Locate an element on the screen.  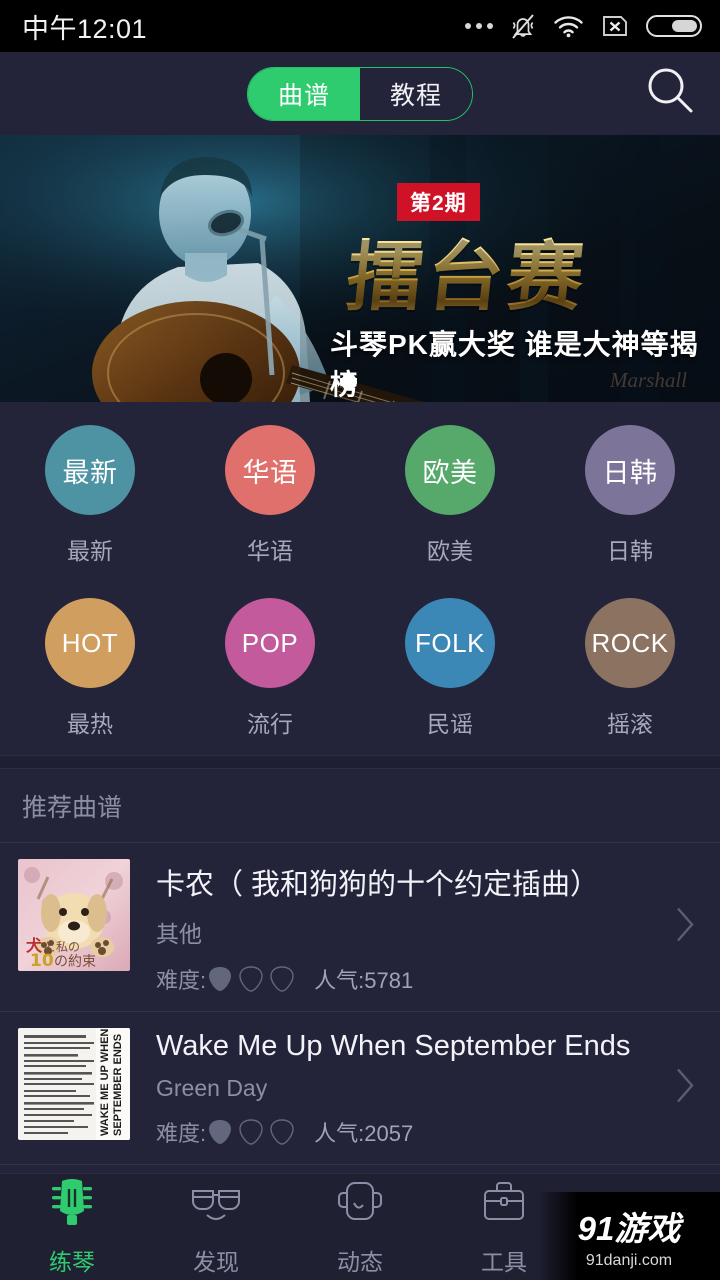
tab-practice: 练琴 is located at coordinates (72, 1227).